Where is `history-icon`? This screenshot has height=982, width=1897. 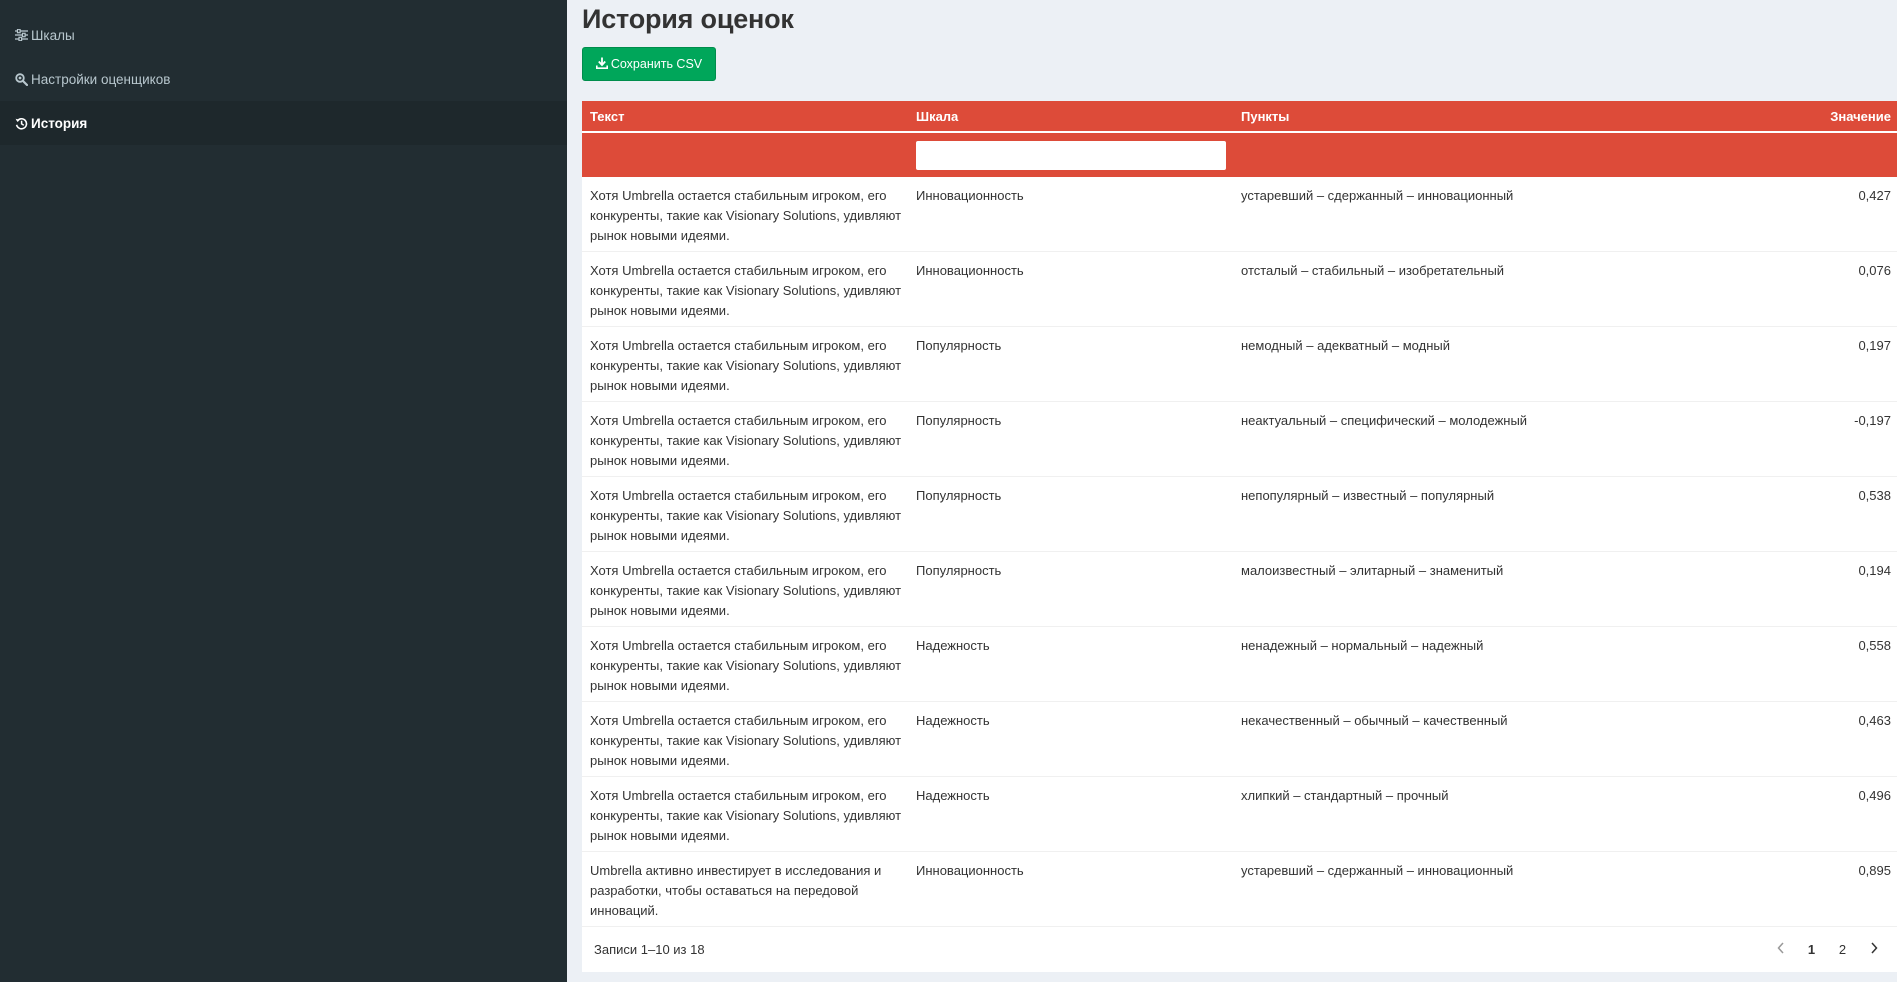 history-icon is located at coordinates (21, 123).